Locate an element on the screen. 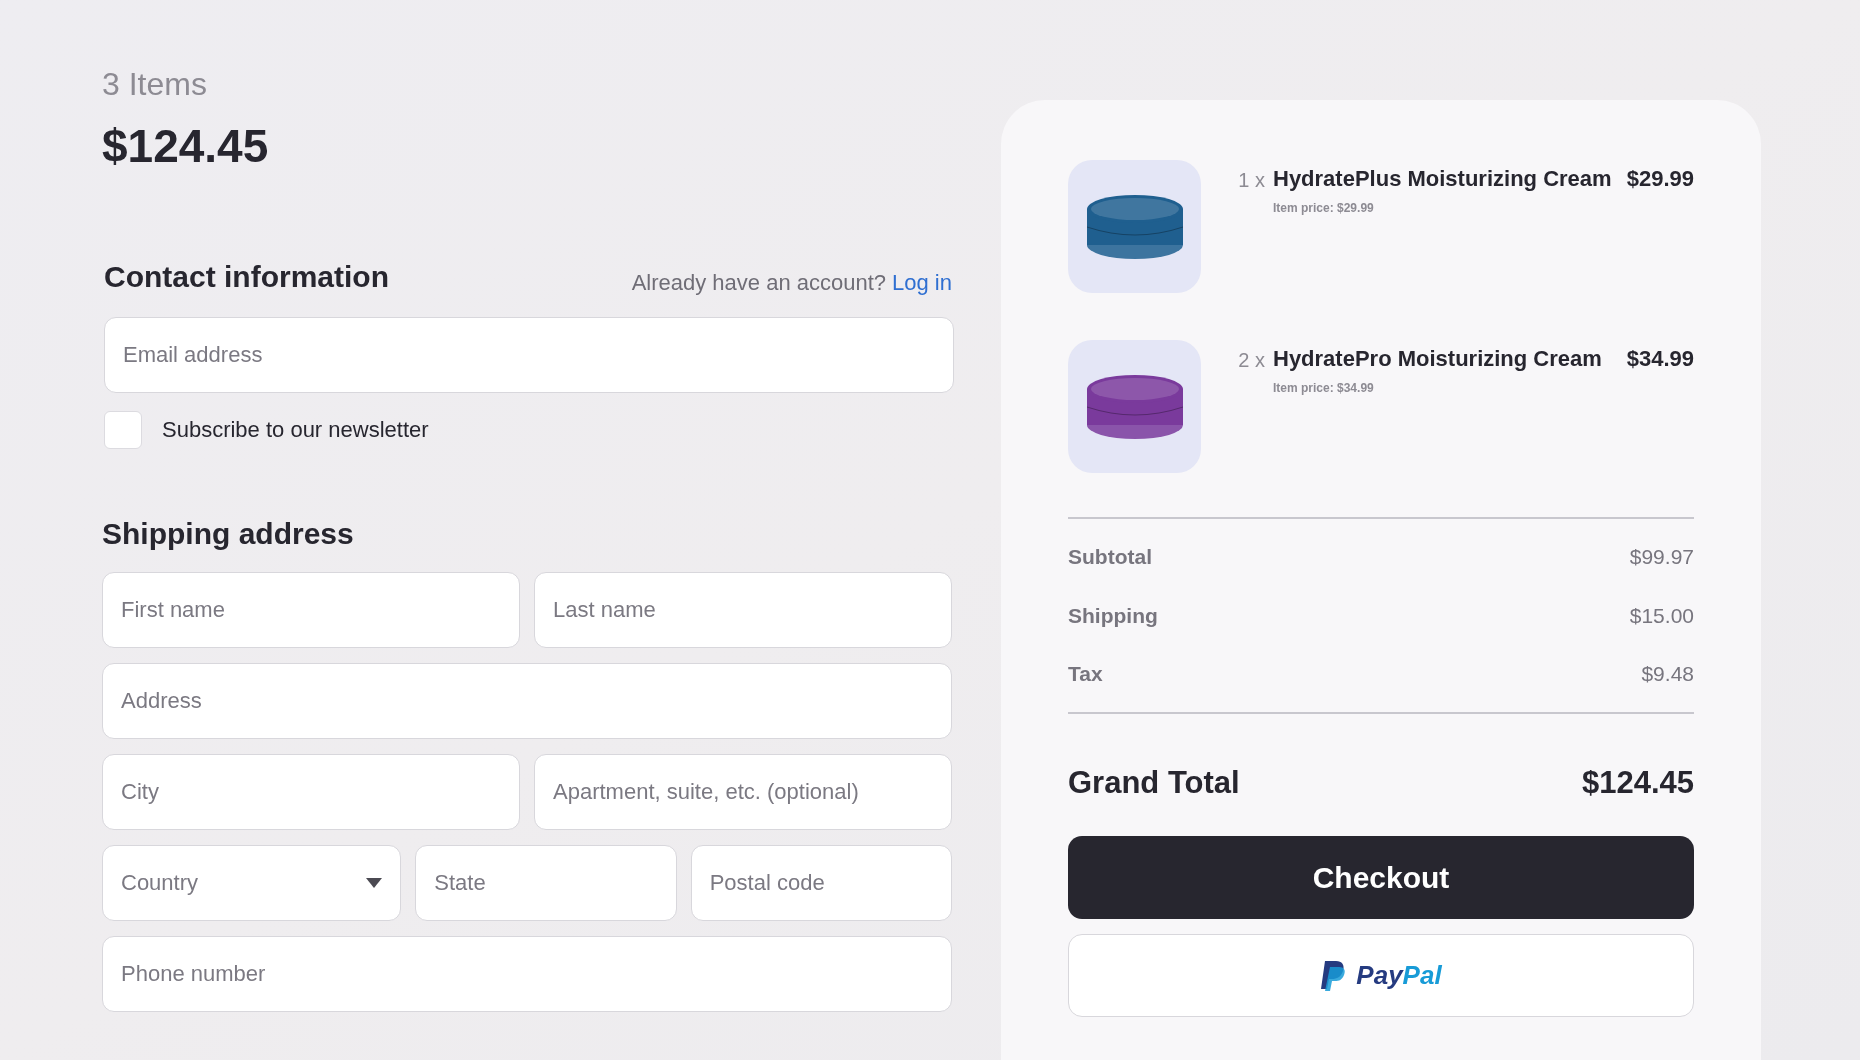  login-link: Log in is located at coordinates (922, 282).